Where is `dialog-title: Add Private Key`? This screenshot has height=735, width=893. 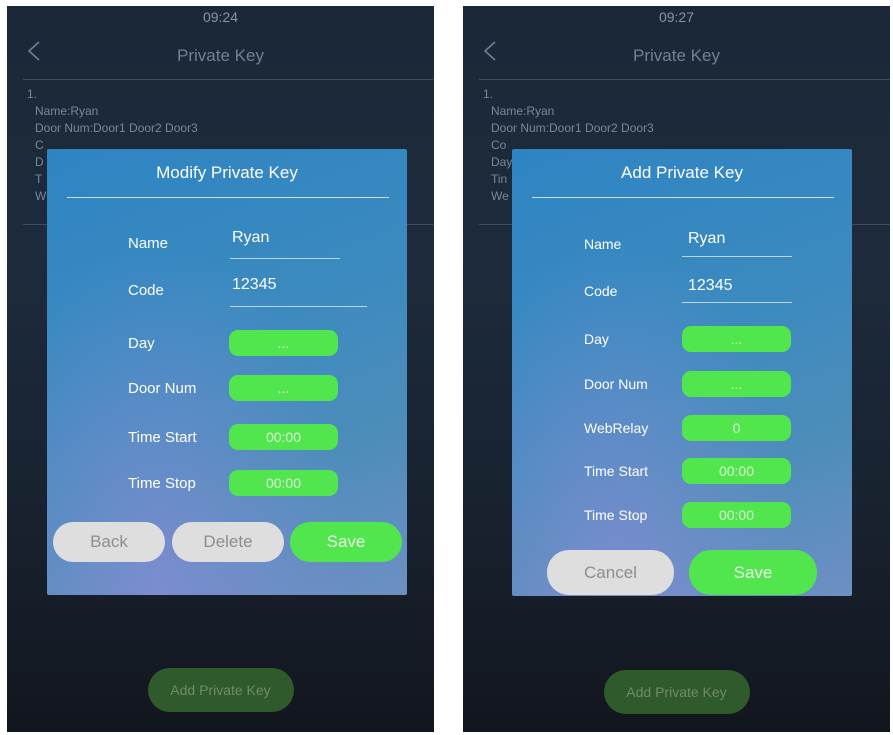
dialog-title: Add Private Key is located at coordinates (682, 172).